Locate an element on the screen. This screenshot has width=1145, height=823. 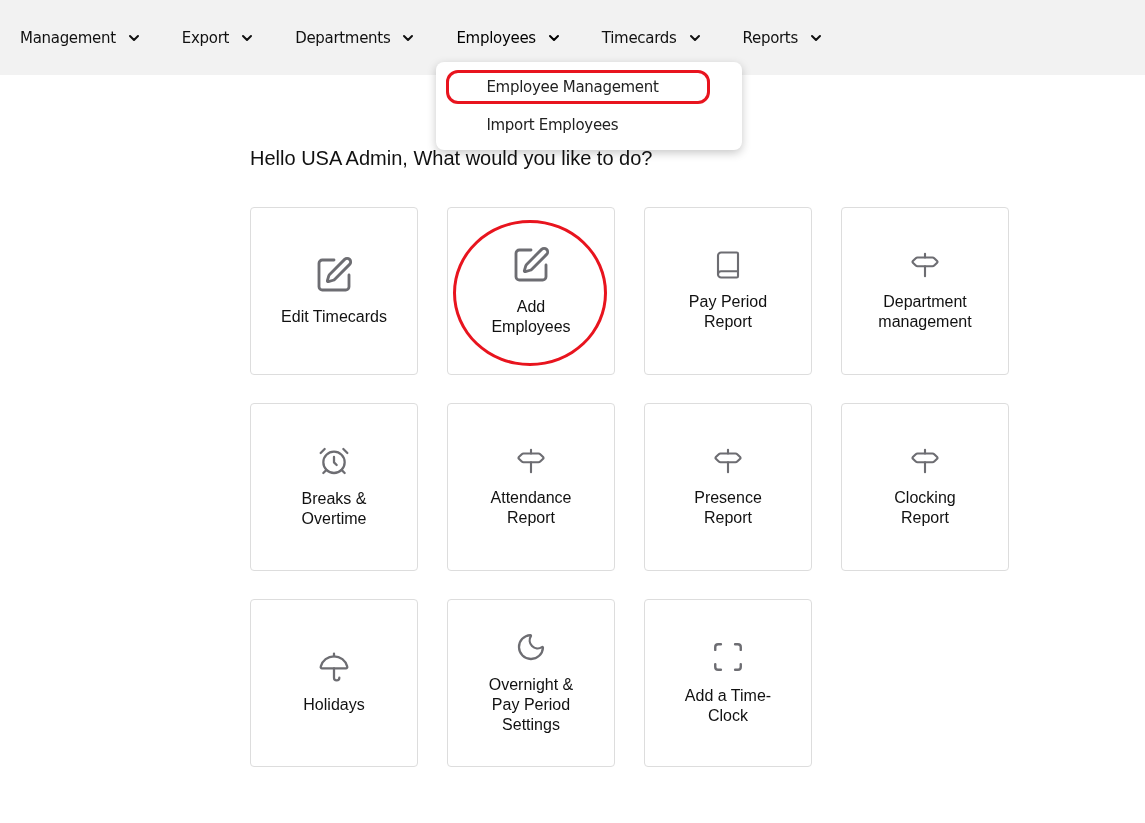
action-tile: Holidays is located at coordinates (334, 683).